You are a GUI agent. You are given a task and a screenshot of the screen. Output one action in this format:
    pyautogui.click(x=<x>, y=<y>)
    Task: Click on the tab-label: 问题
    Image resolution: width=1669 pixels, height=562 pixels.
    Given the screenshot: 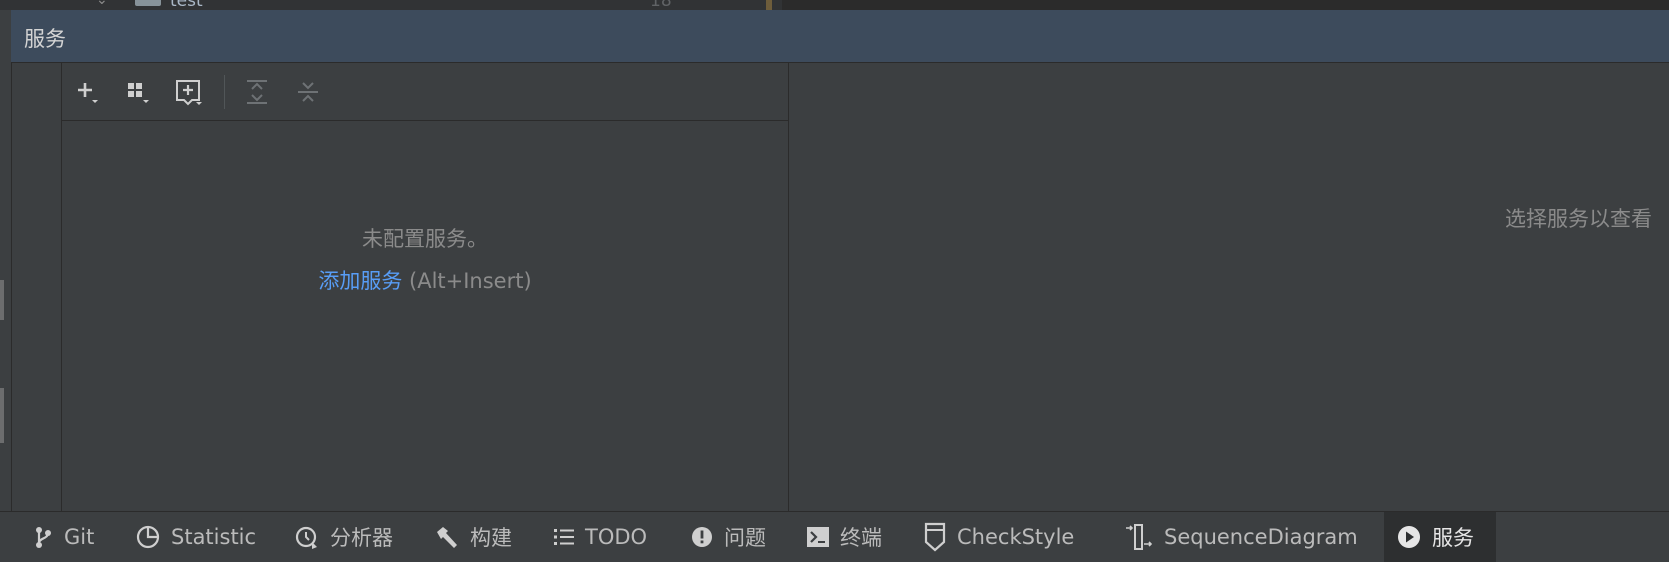 What is the action you would take?
    pyautogui.click(x=745, y=538)
    